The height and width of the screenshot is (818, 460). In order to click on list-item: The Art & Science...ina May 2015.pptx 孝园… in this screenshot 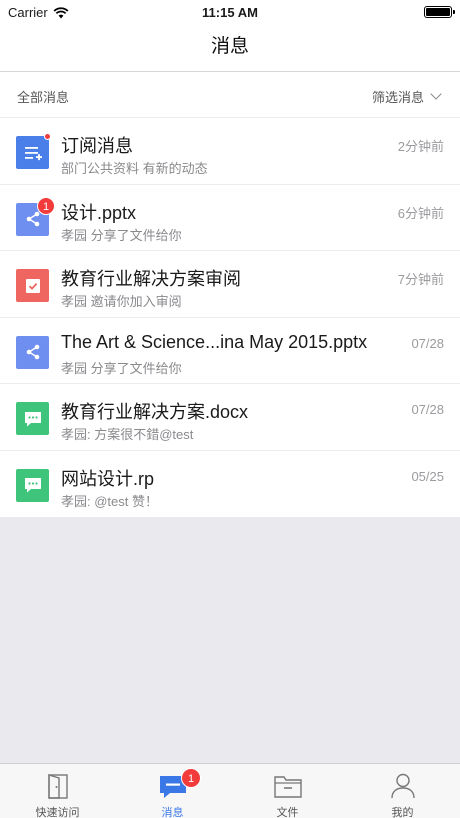, I will do `click(230, 351)`.